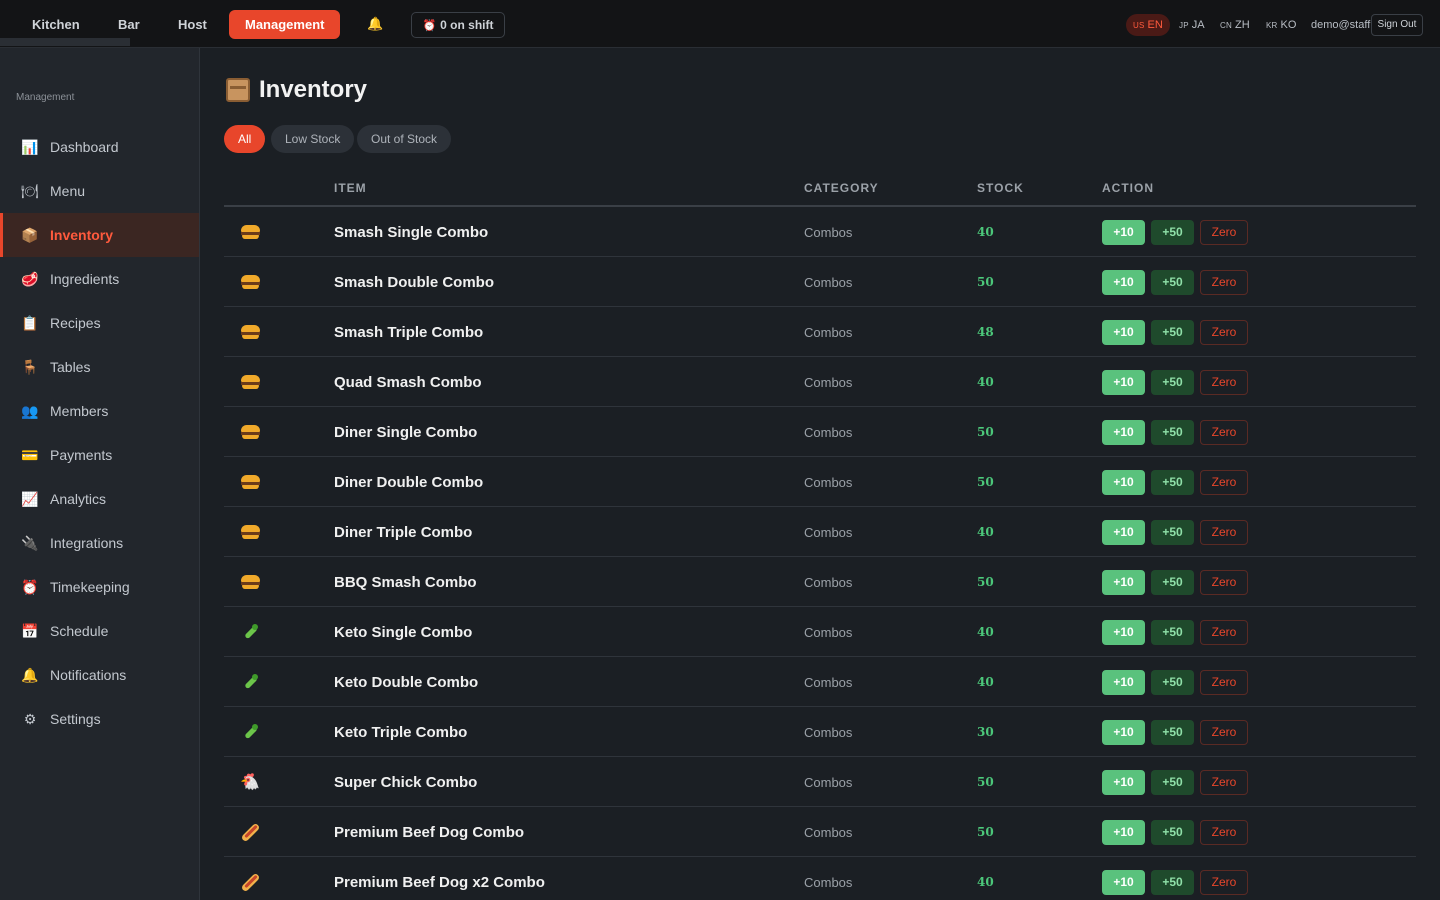 The image size is (1440, 900). I want to click on burger-icon, so click(250, 432).